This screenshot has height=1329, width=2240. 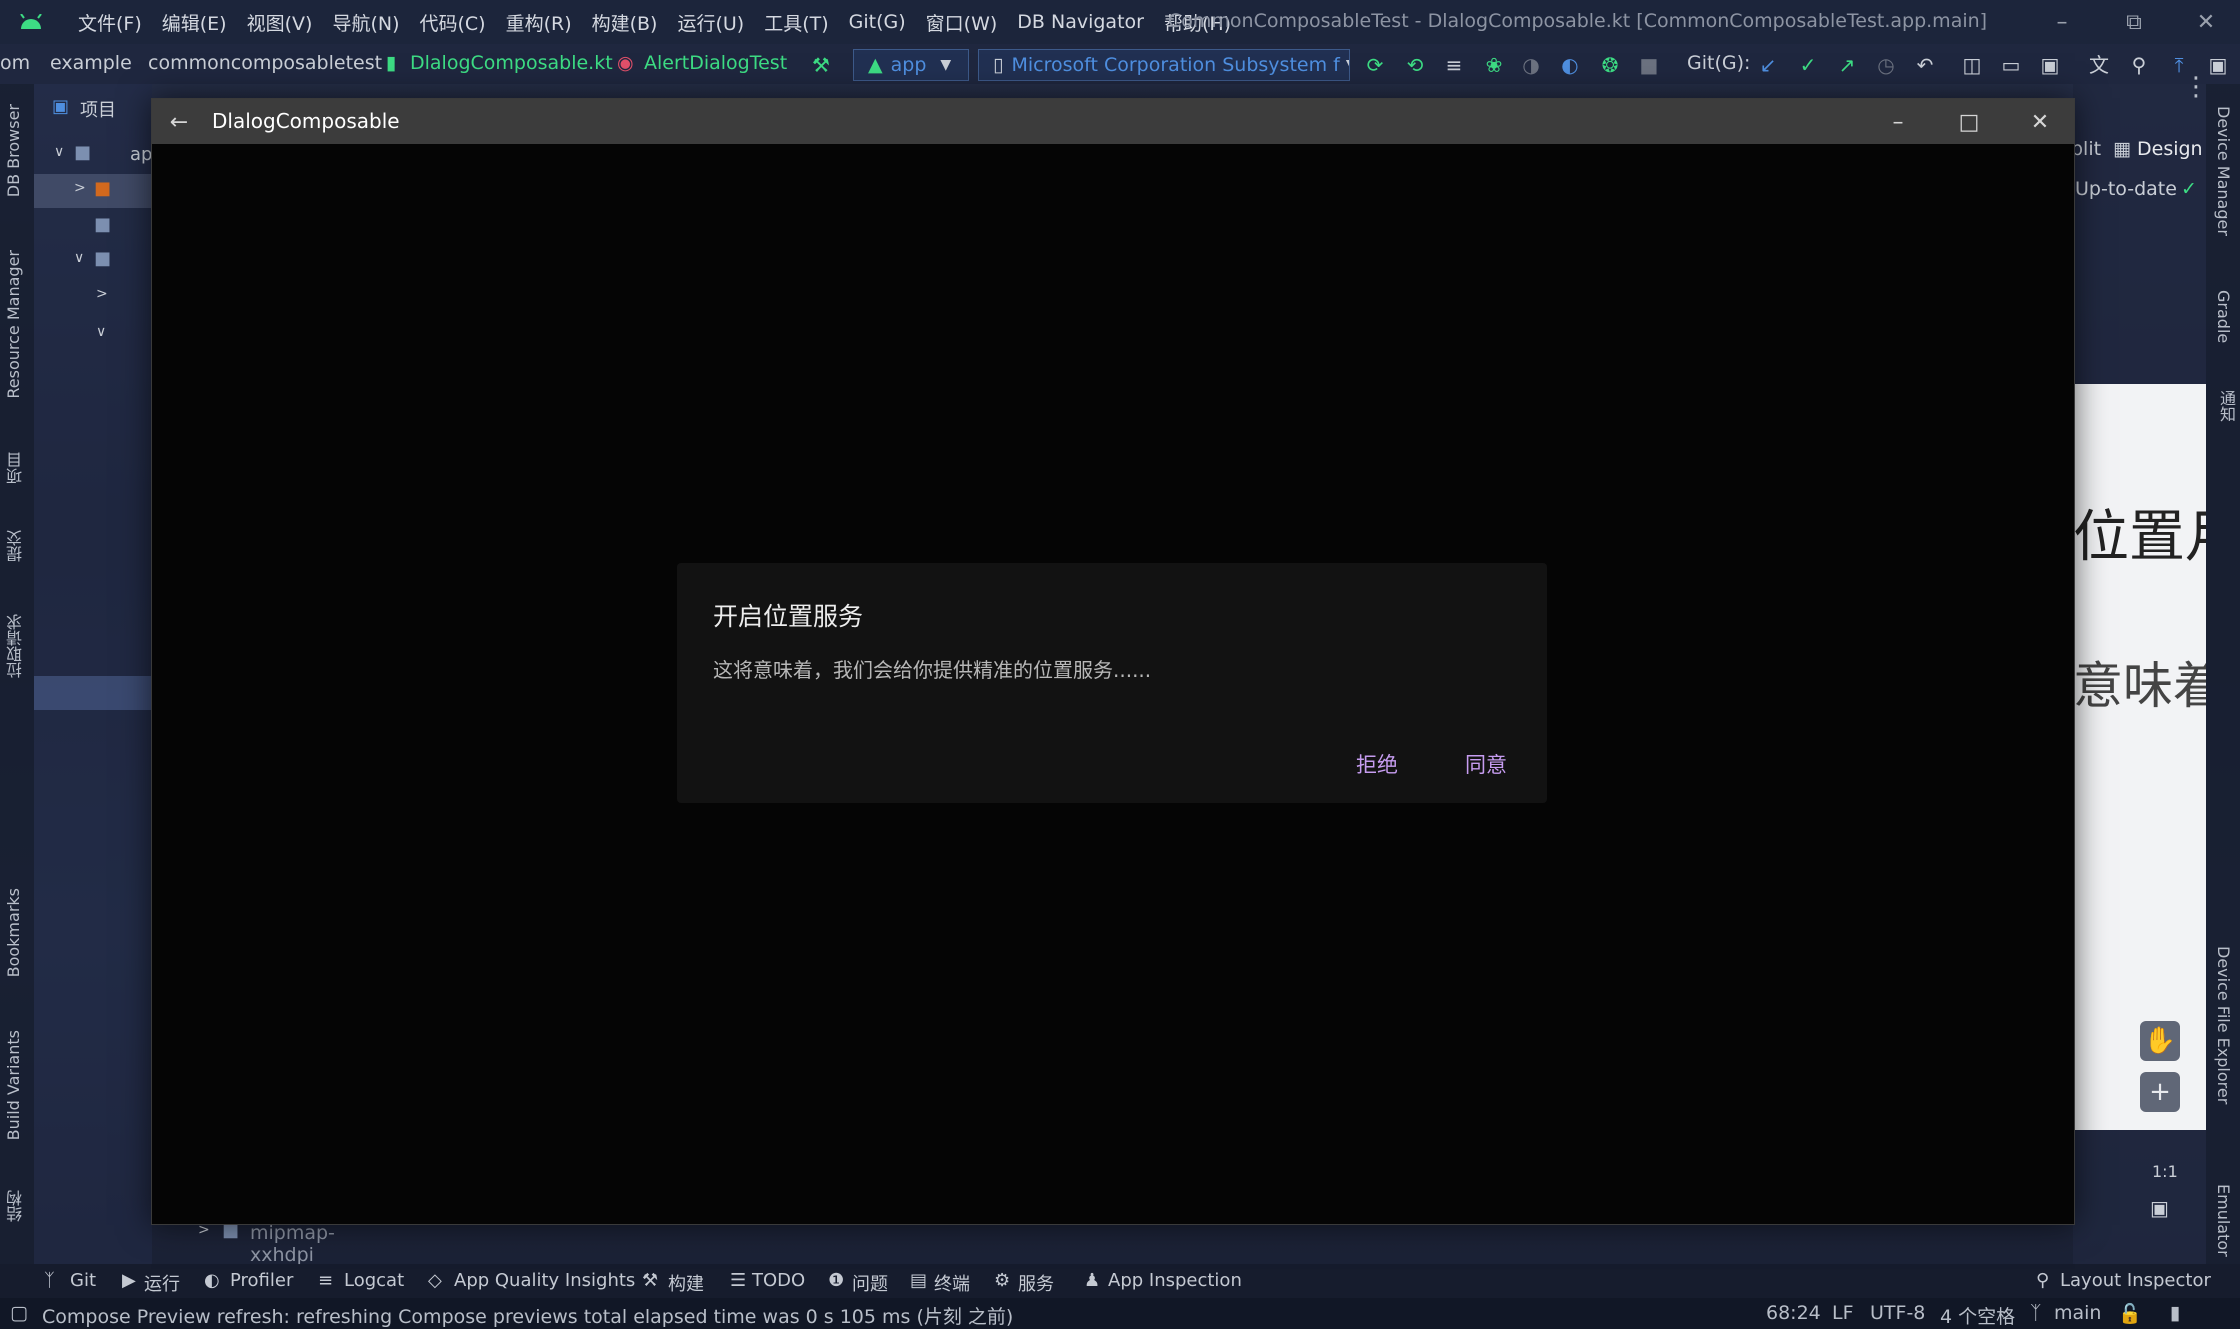 What do you see at coordinates (452, 22) in the screenshot?
I see `menu-code: 代码(C)` at bounding box center [452, 22].